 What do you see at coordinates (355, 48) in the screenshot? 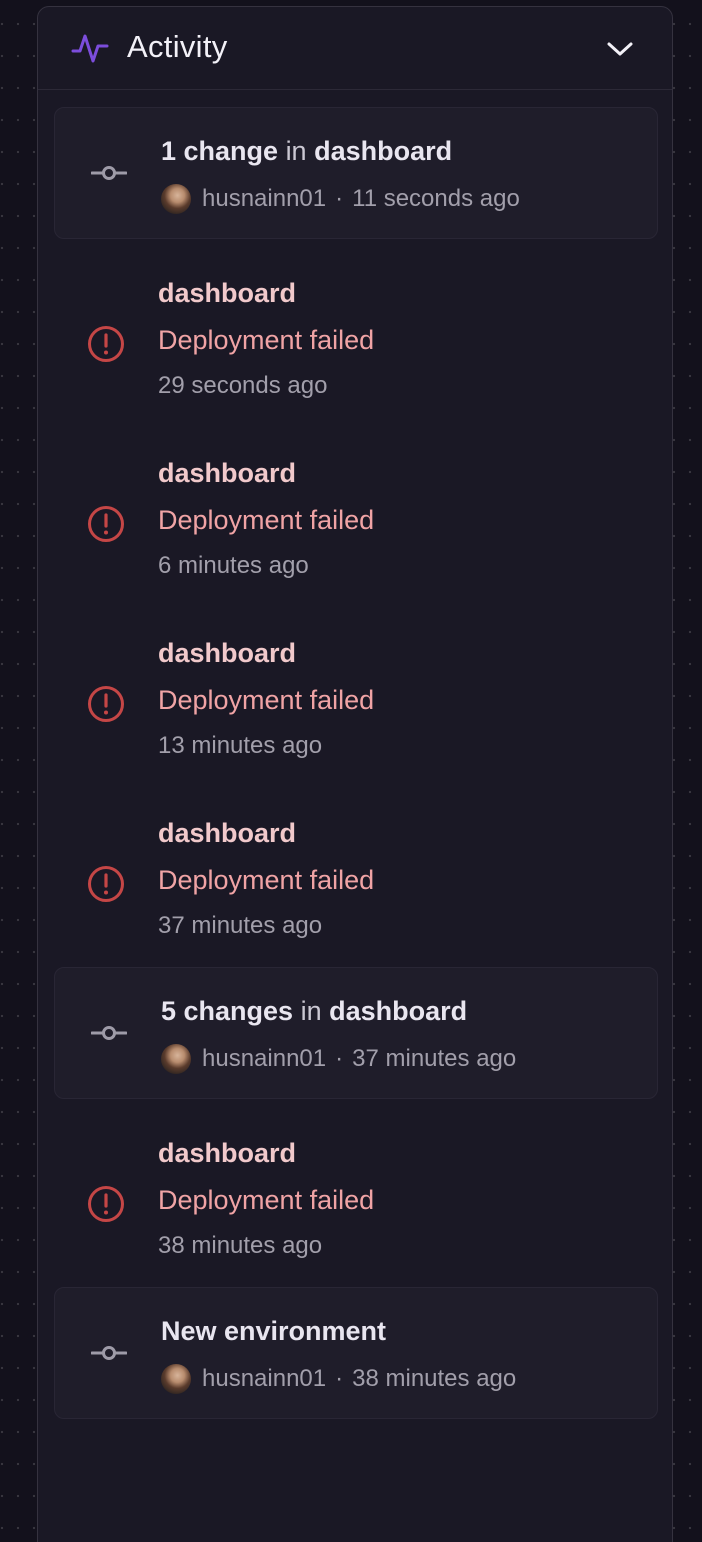
I see `activity-panel-header: Activity` at bounding box center [355, 48].